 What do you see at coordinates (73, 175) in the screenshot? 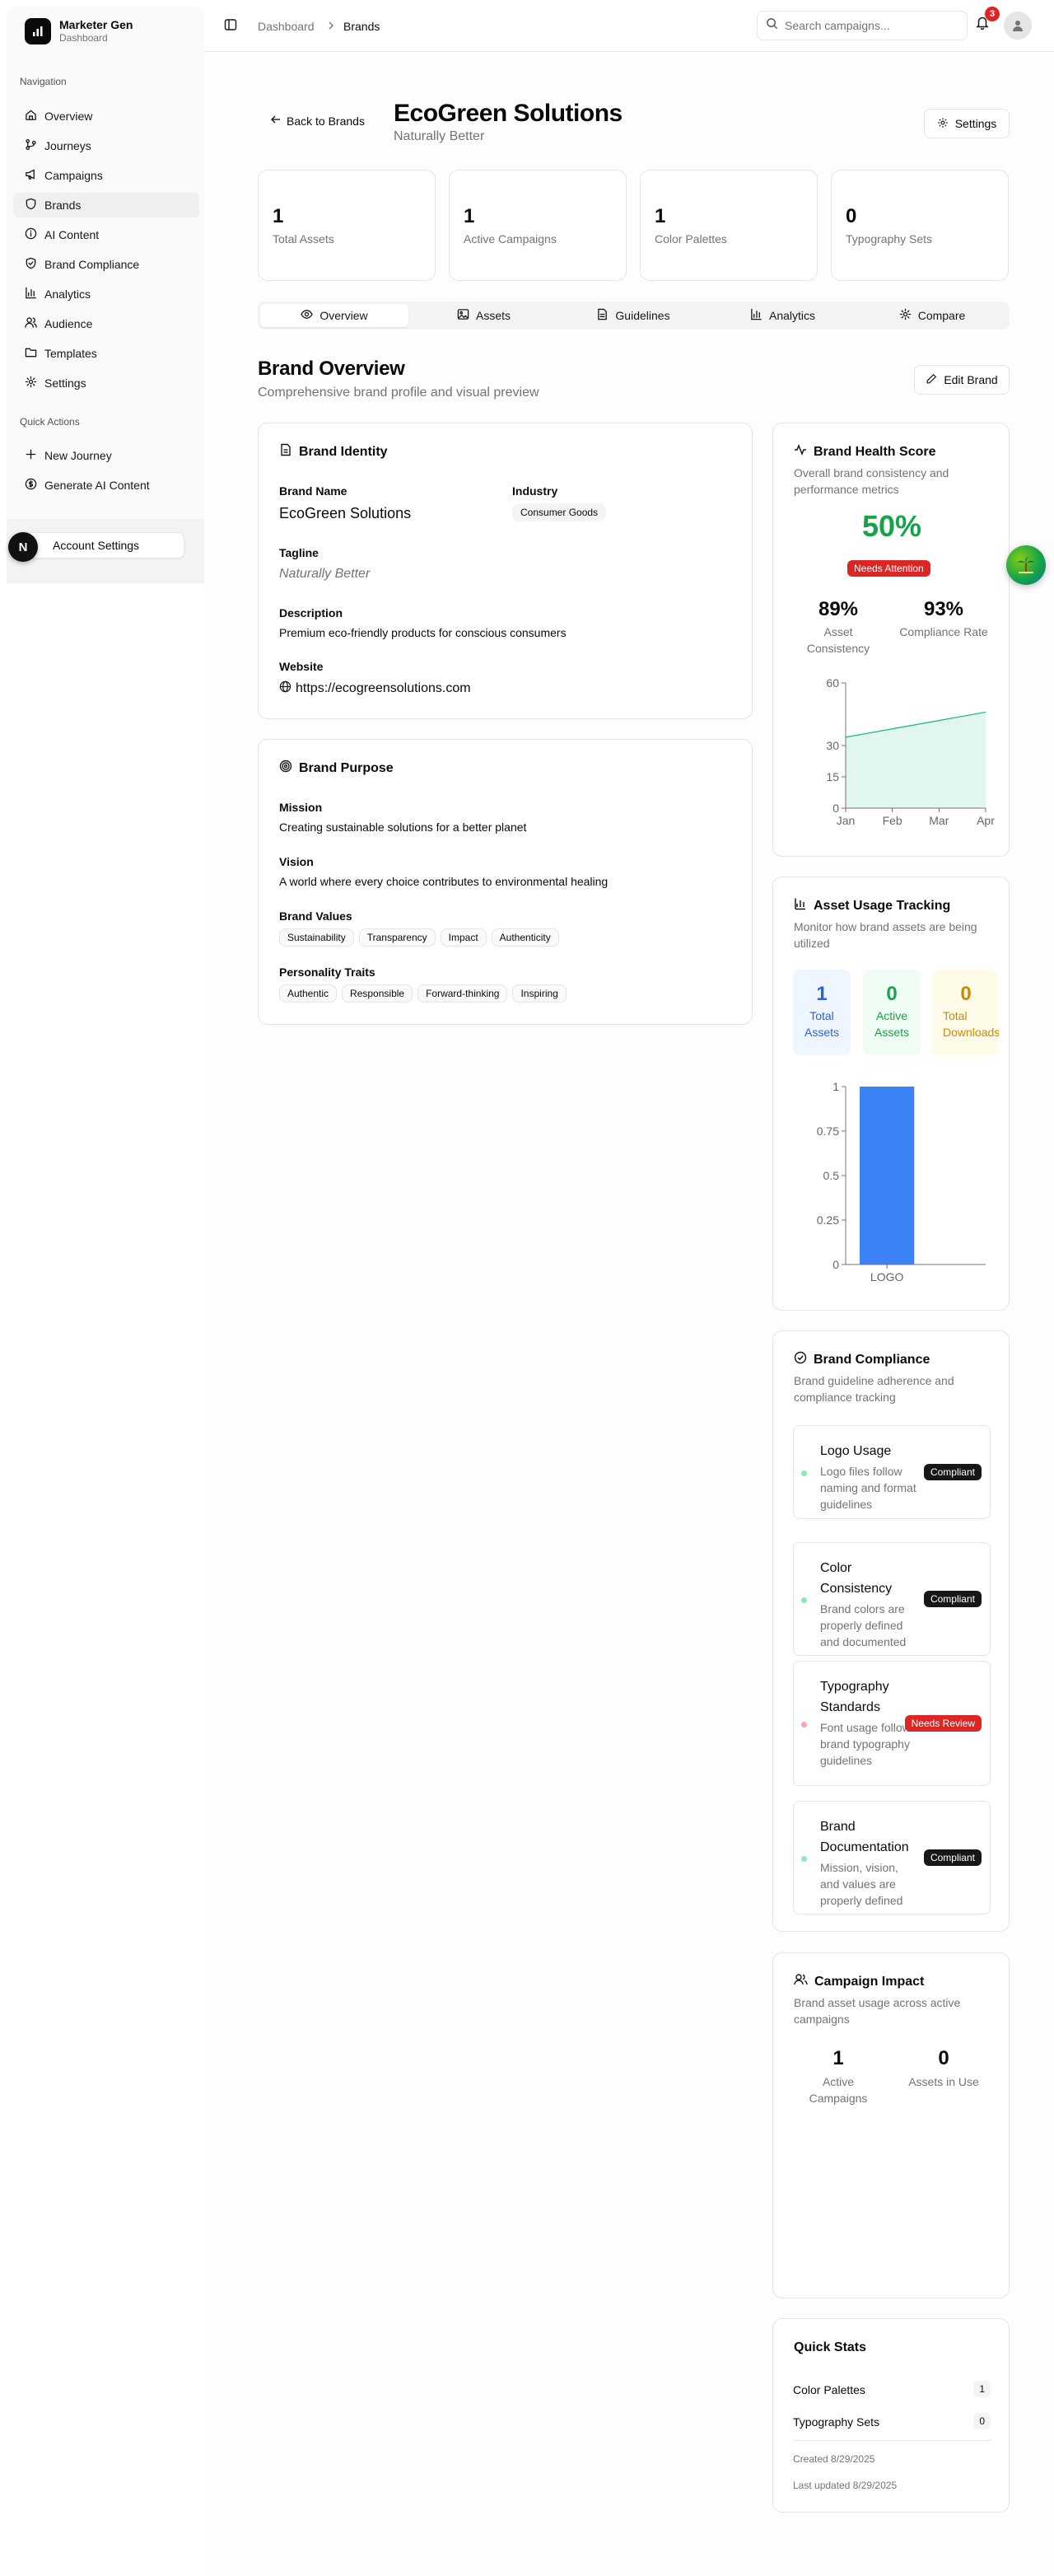
I see `sidebar-item-label: Campaigns` at bounding box center [73, 175].